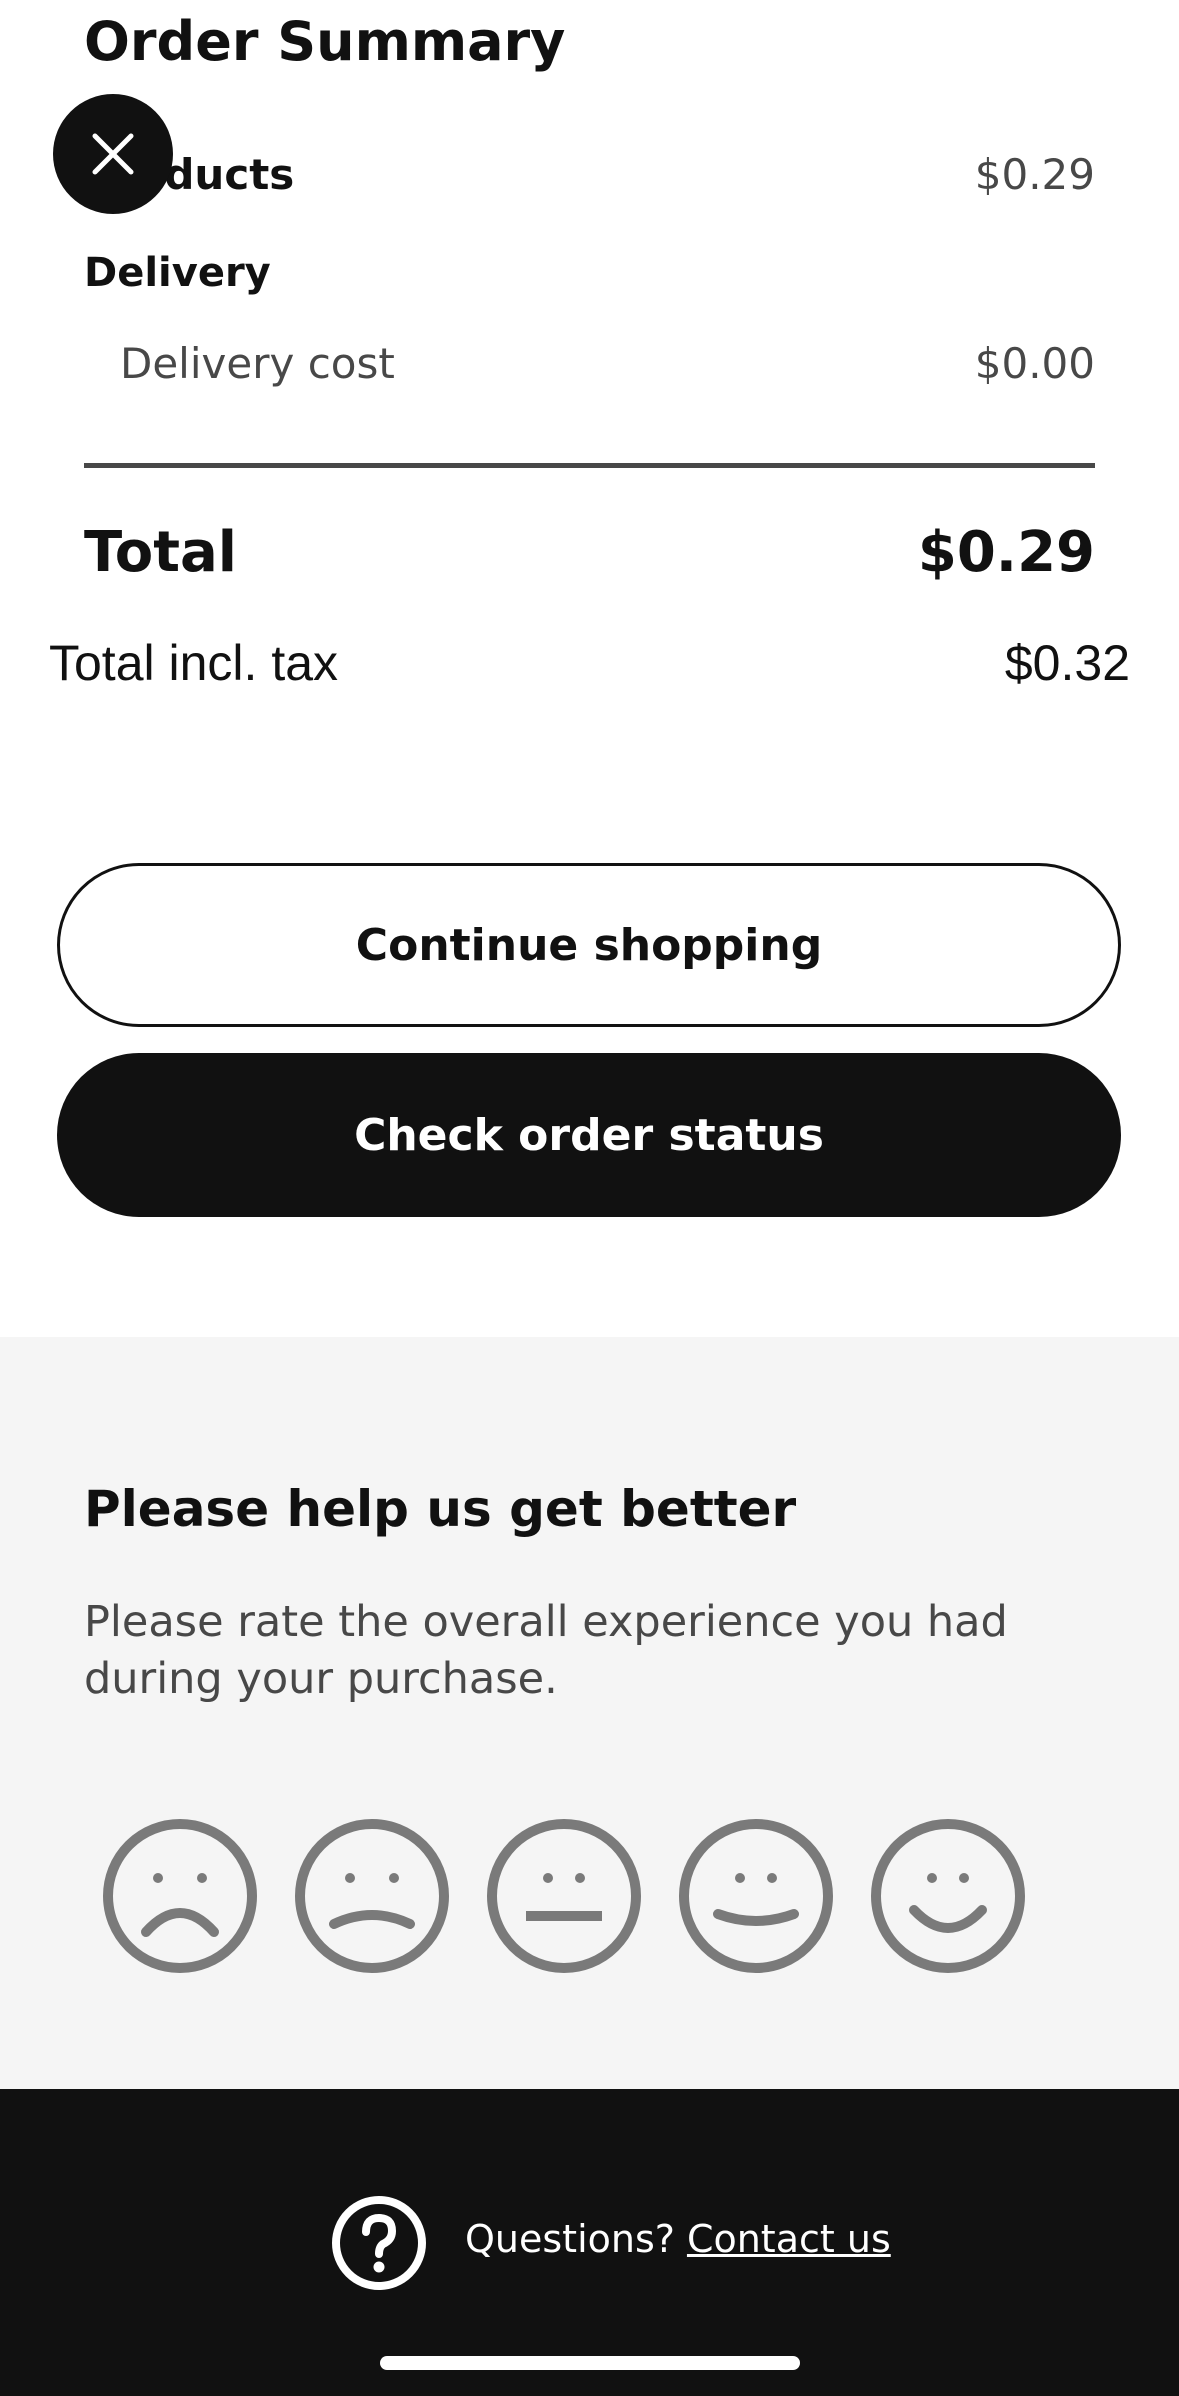  I want to click on products-value: $0.29, so click(1034, 174).